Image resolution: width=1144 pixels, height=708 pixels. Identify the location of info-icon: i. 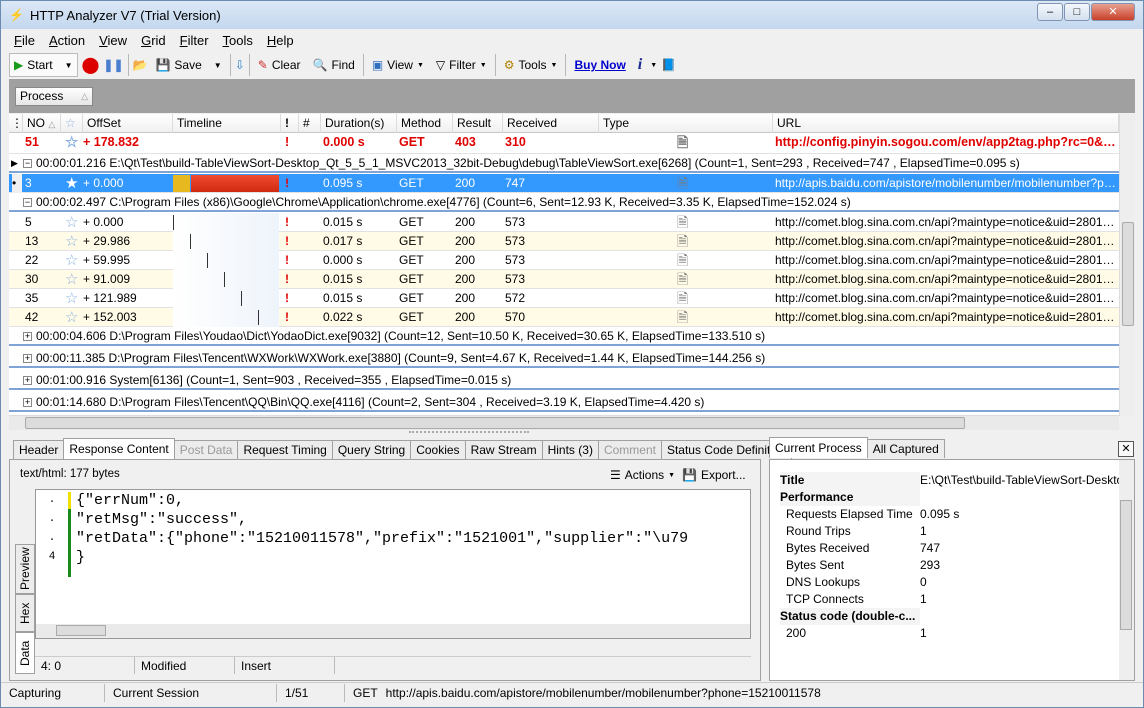
(640, 65).